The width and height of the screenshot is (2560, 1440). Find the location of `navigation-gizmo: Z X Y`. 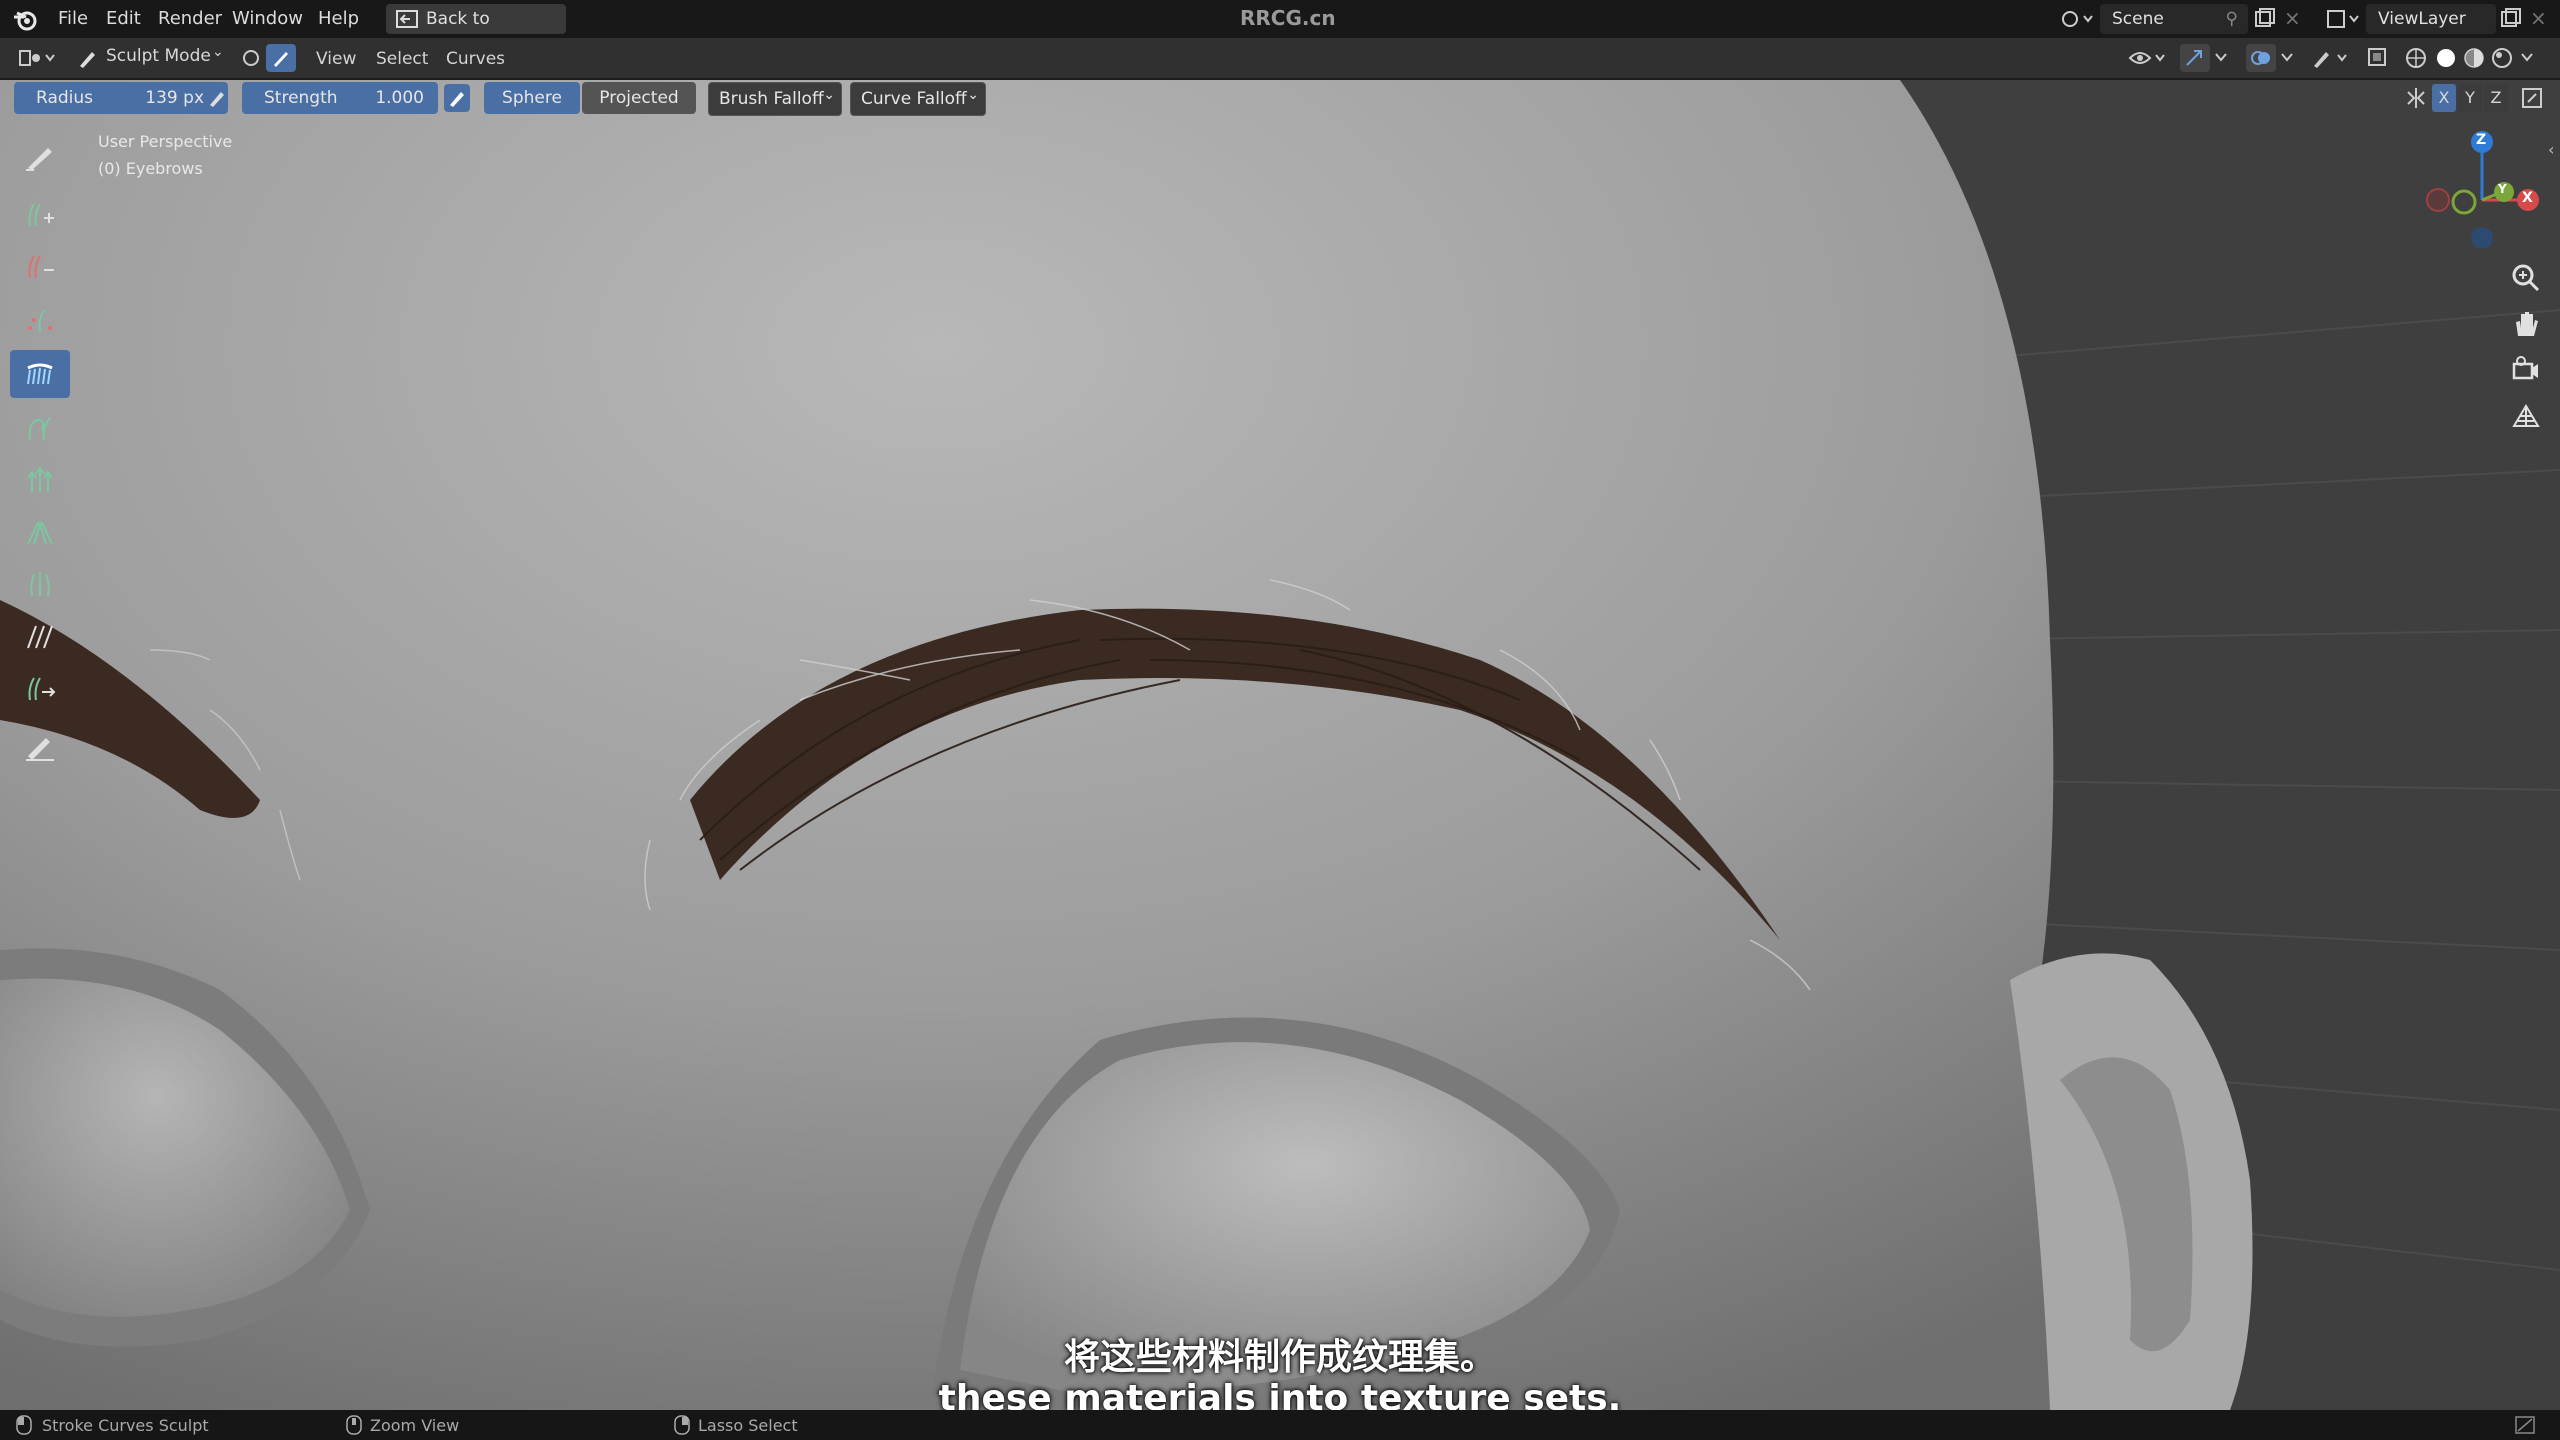

navigation-gizmo: Z X Y is located at coordinates (2480, 188).